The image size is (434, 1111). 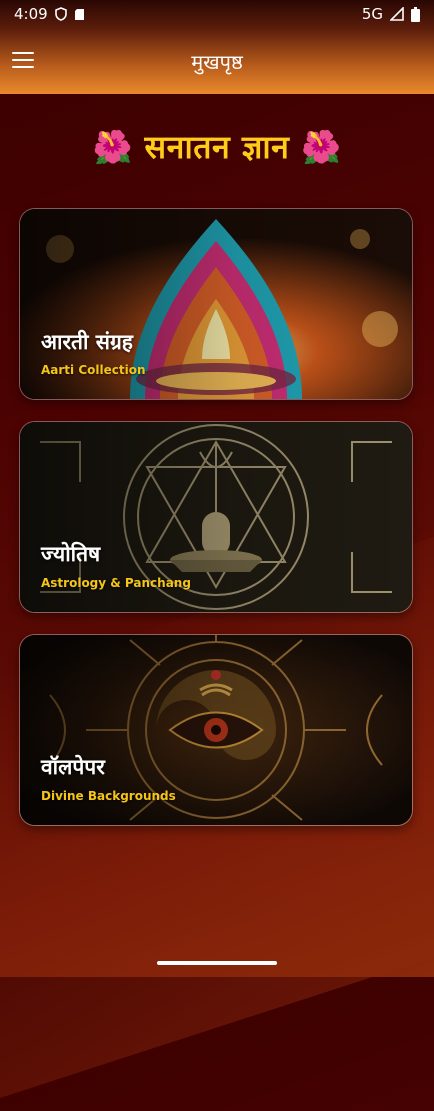 I want to click on sd-card-icon, so click(x=79, y=14).